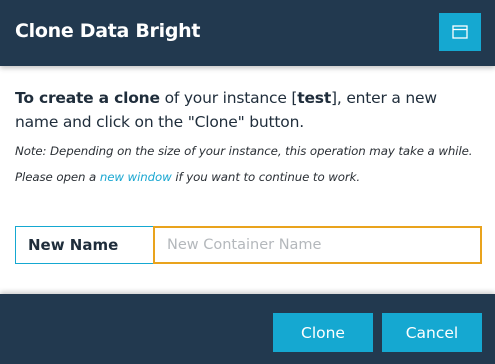 This screenshot has height=364, width=495. Describe the element at coordinates (84, 245) in the screenshot. I see `new-name-label: New Name` at that location.